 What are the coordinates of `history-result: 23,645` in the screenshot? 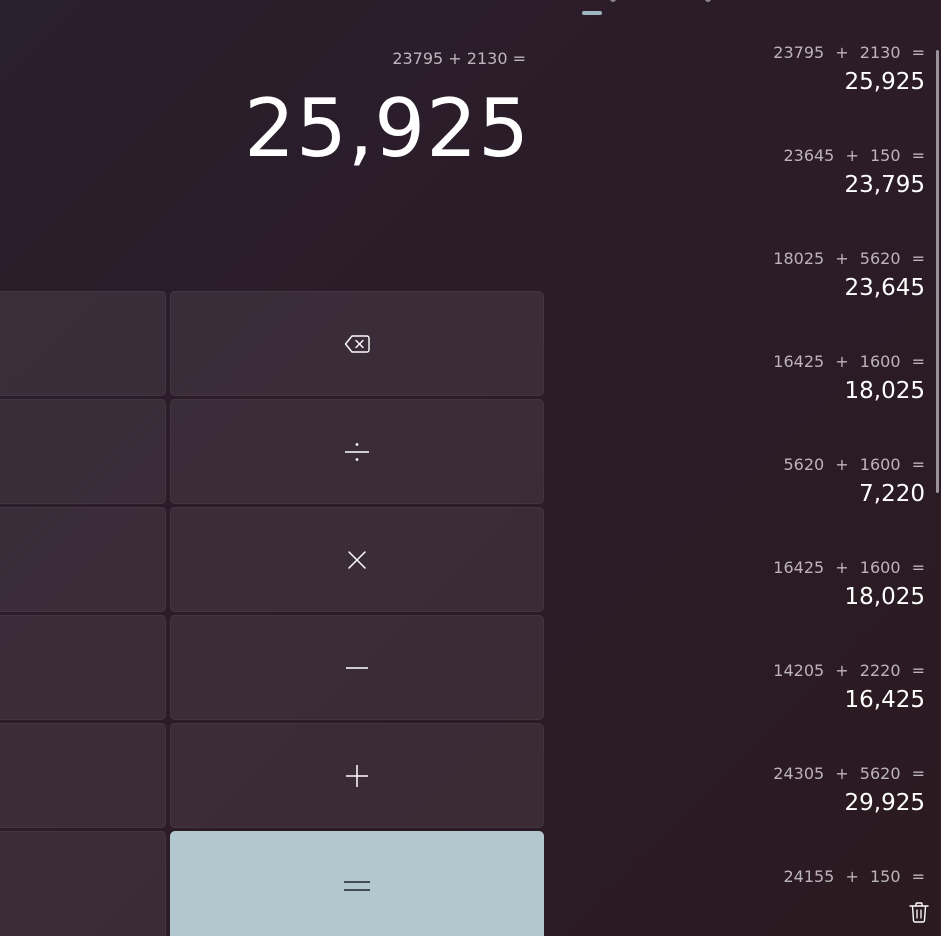 It's located at (884, 288).